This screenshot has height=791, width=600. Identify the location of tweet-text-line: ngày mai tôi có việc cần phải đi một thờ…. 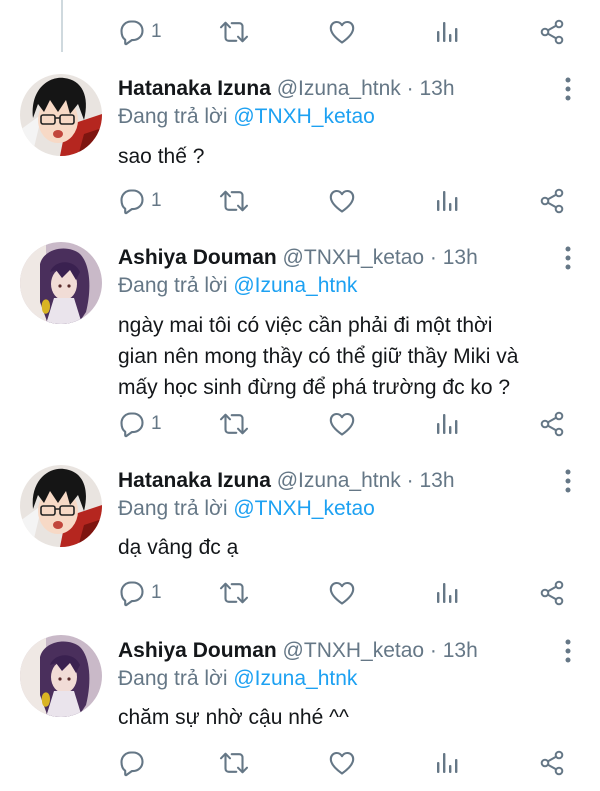
(305, 325).